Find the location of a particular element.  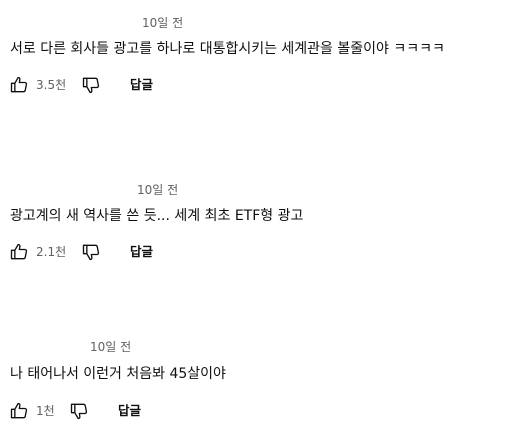

comment-actions: 2.1천 답글 is located at coordinates (80, 252).